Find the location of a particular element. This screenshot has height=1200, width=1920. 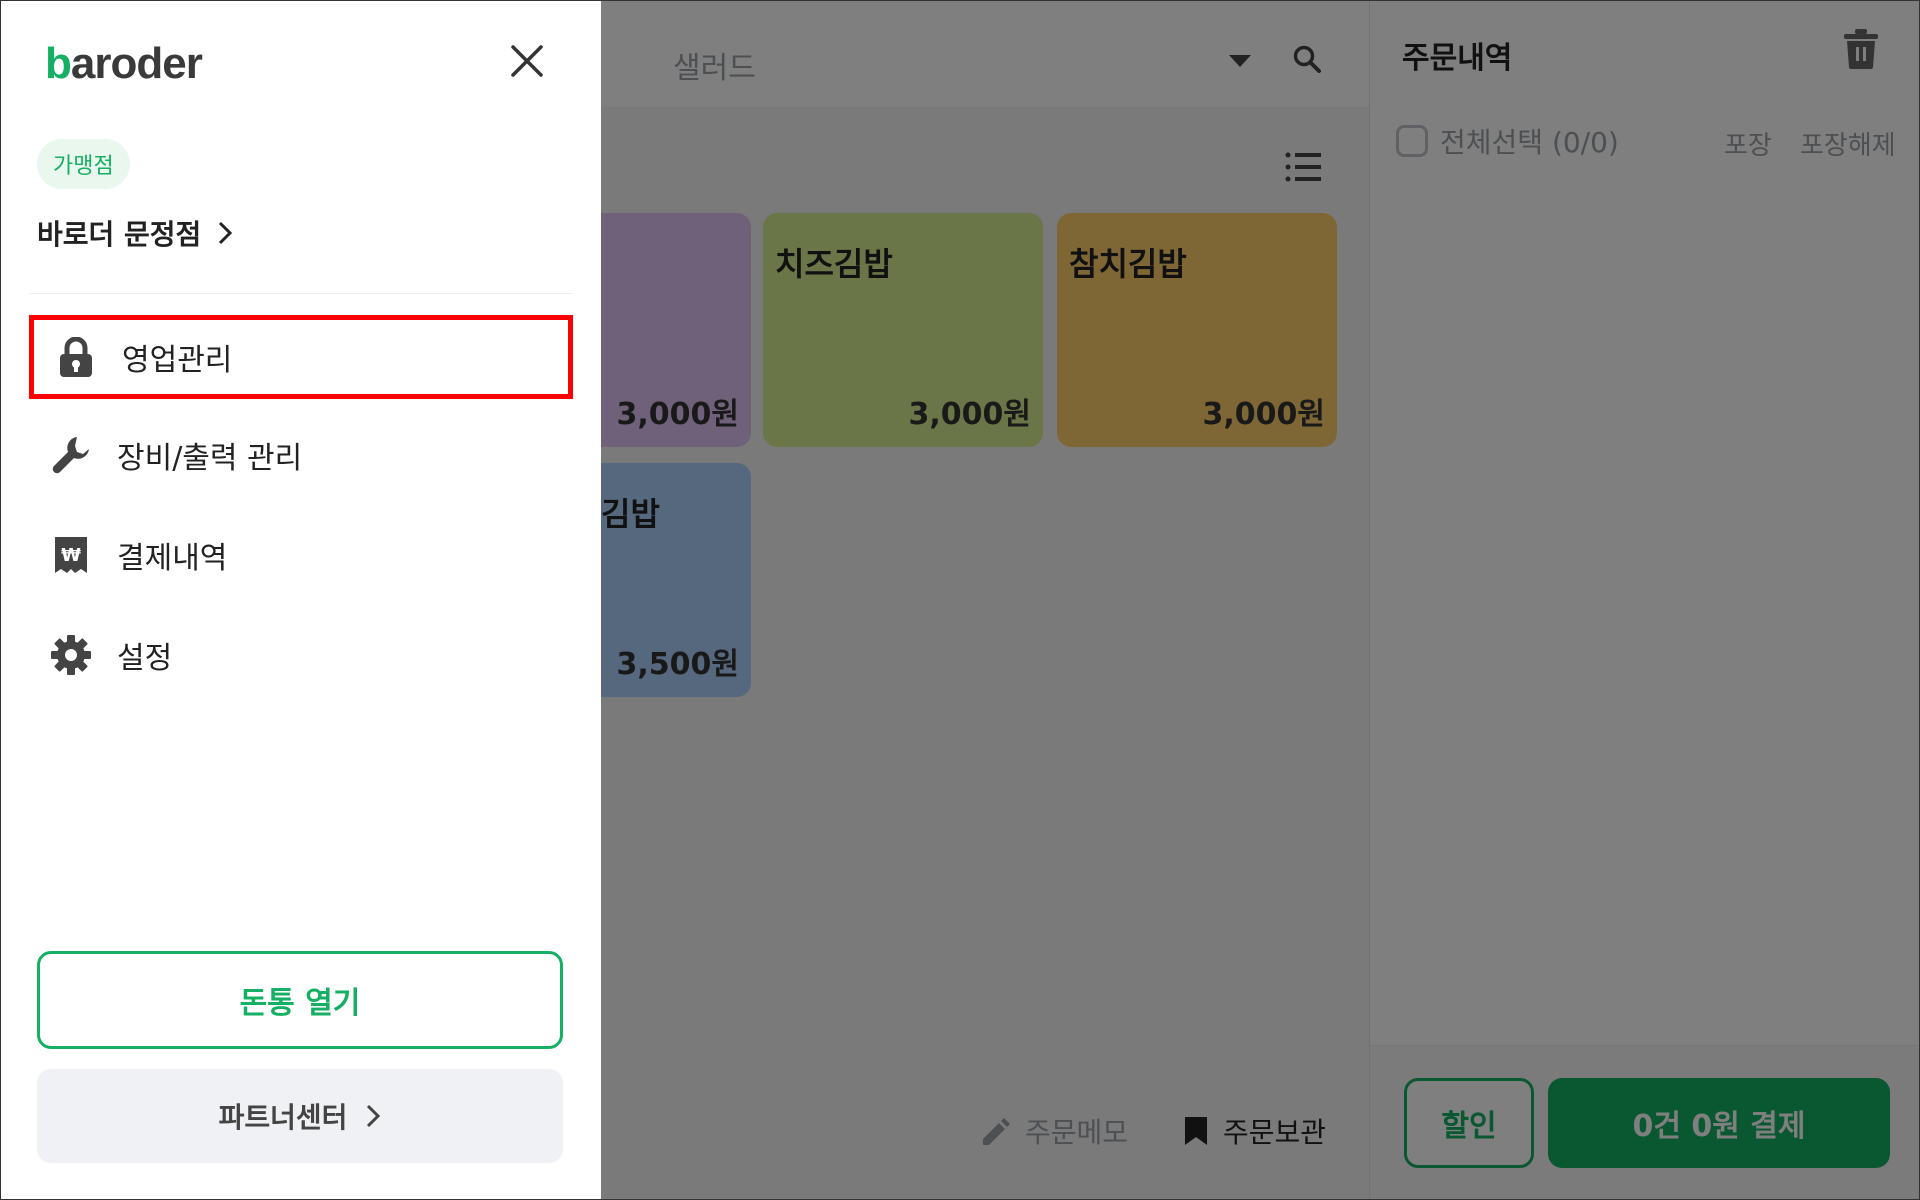

menu-item-device-print: 장비/출력 관리 is located at coordinates (301, 455).